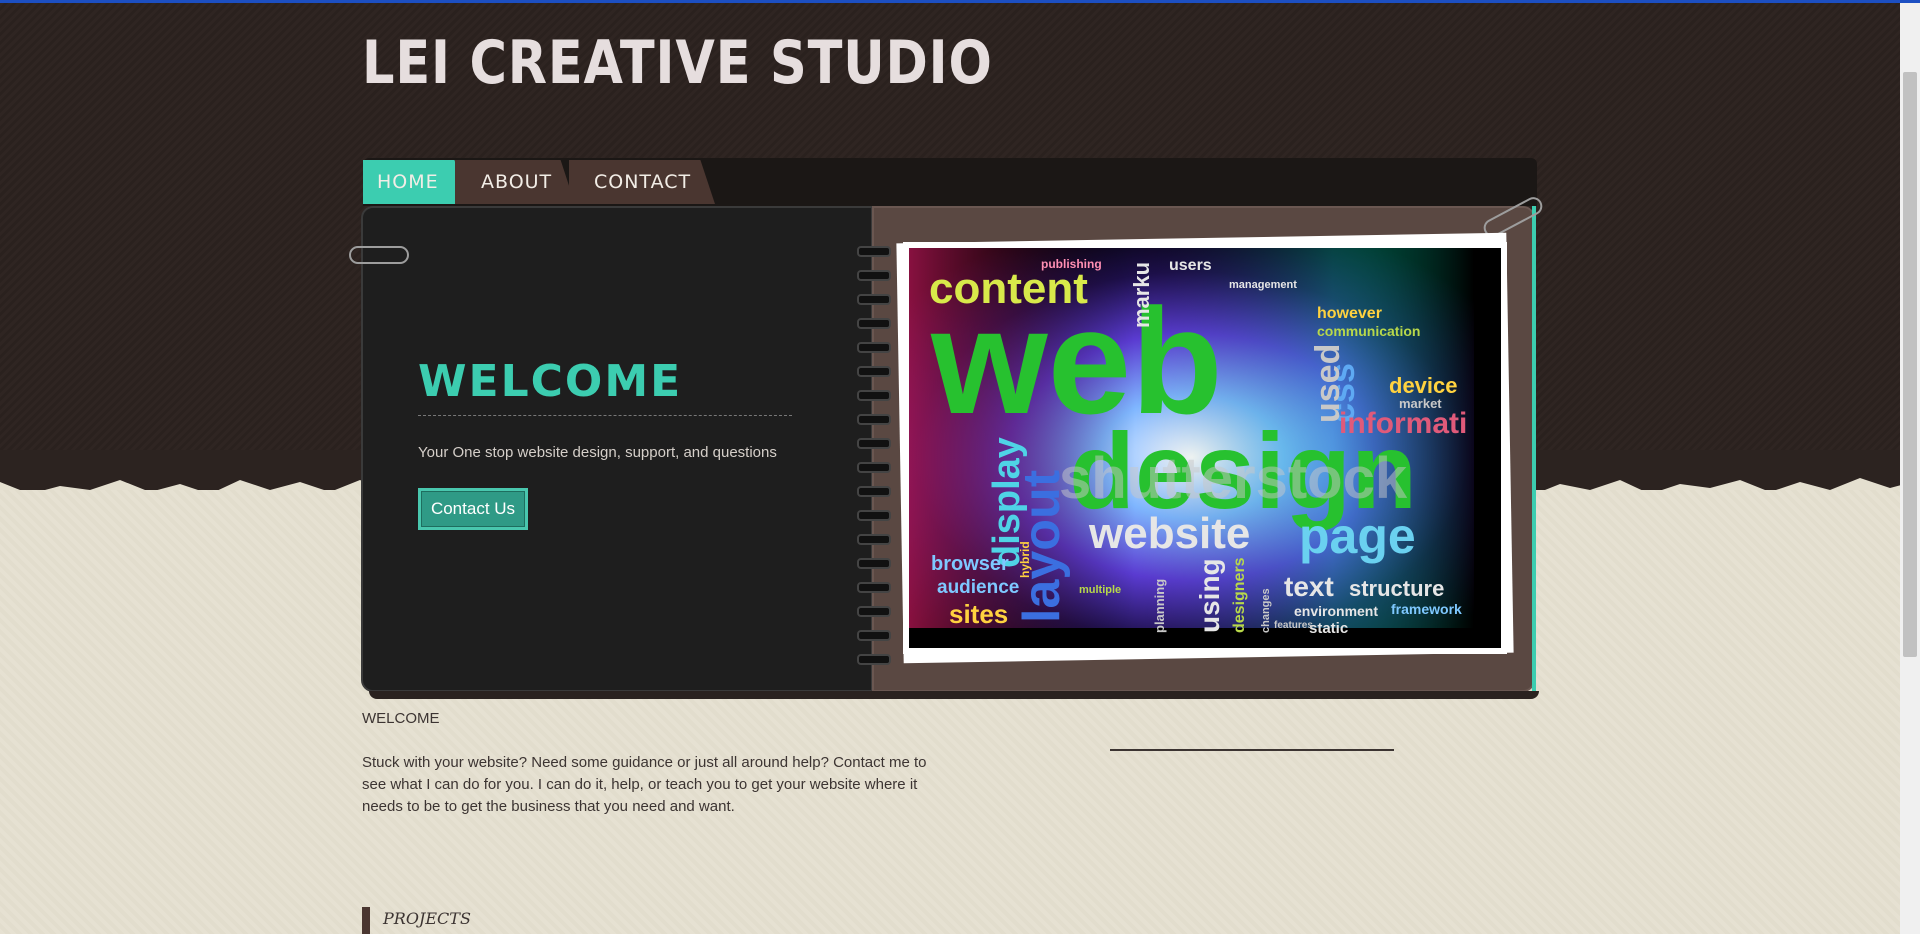 This screenshot has width=1920, height=934. What do you see at coordinates (1357, 536) in the screenshot?
I see `img-word-page: page` at bounding box center [1357, 536].